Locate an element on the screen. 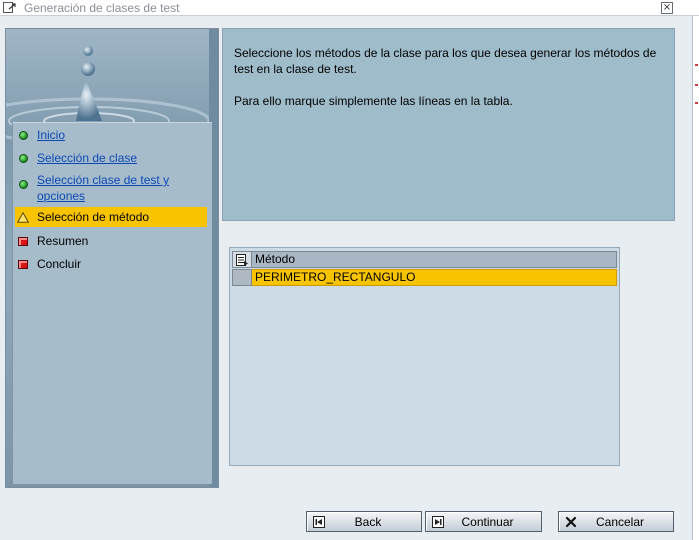 This screenshot has width=699, height=540. row-selector is located at coordinates (242, 277).